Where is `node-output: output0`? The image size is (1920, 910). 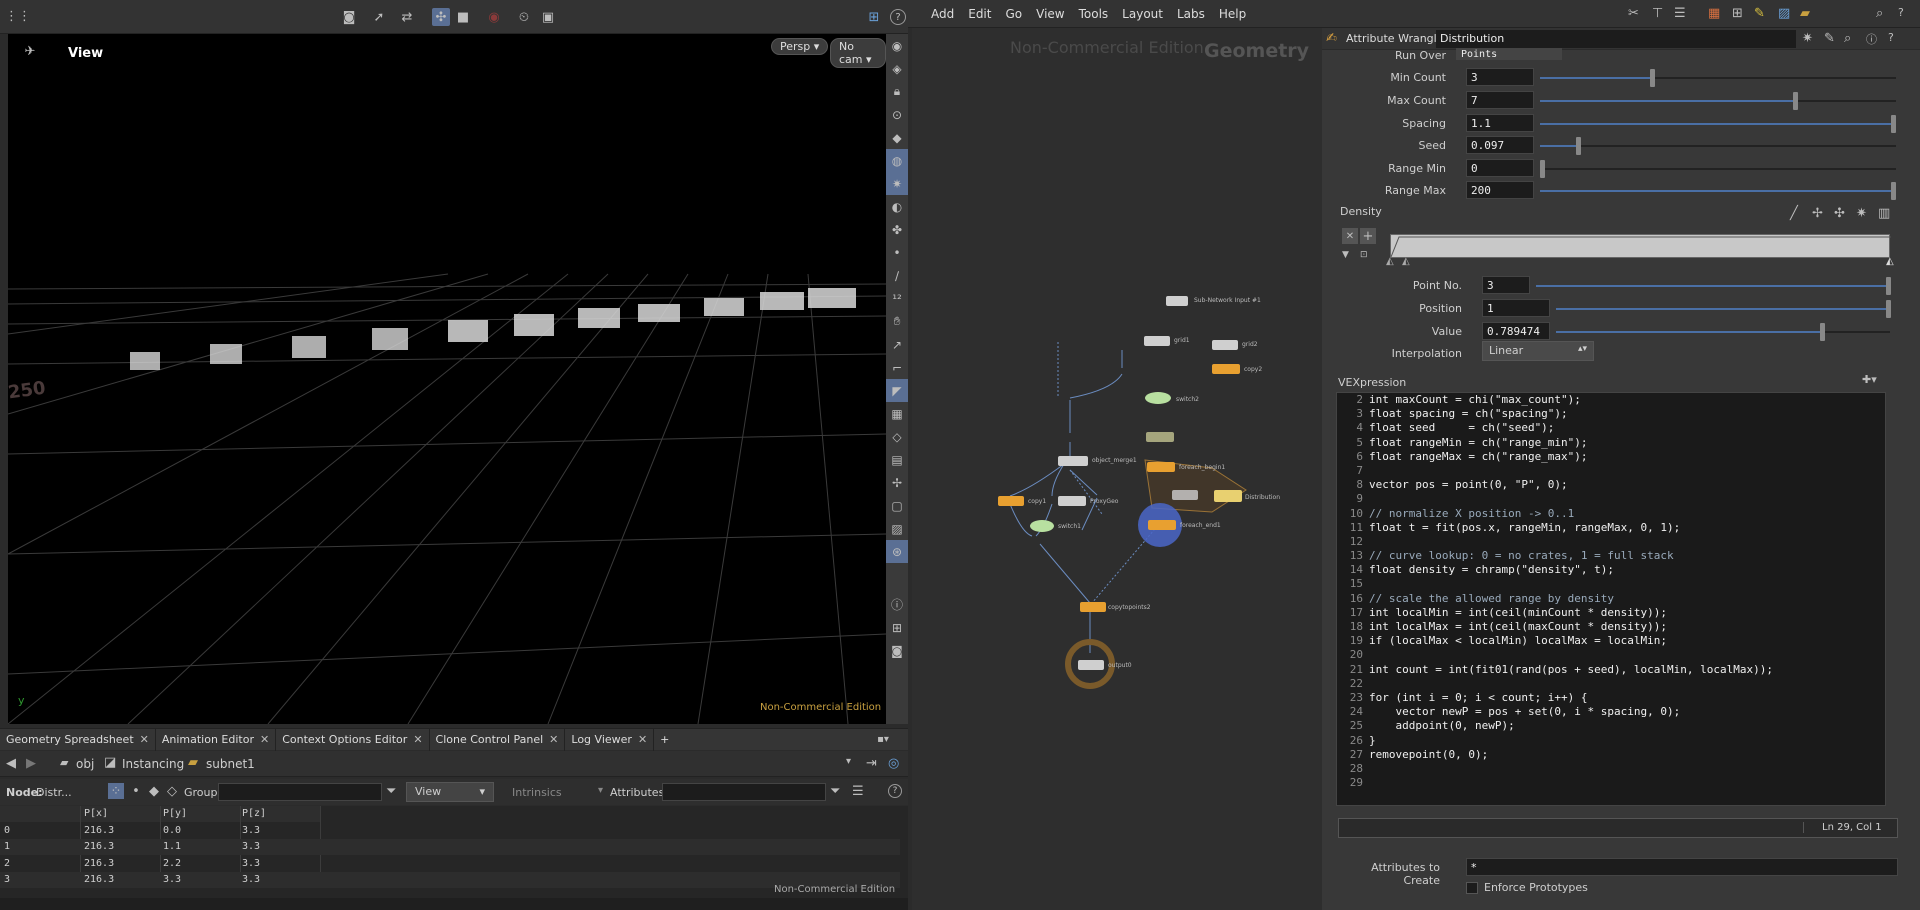
node-output: output0 is located at coordinates (1120, 665).